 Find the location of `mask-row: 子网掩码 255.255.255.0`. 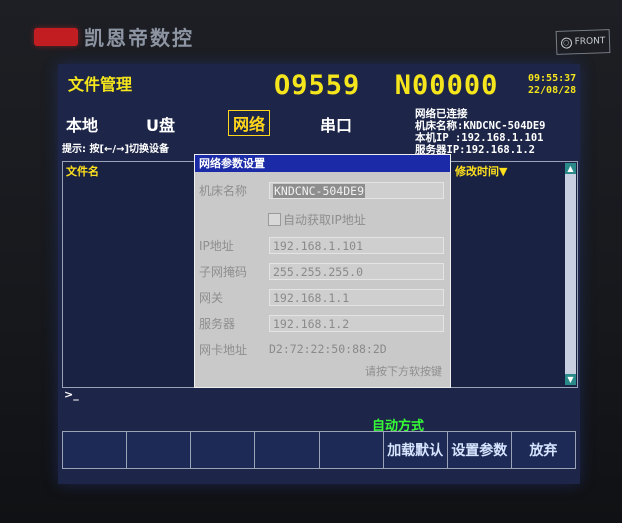

mask-row: 子网掩码 255.255.255.0 is located at coordinates (321, 271).